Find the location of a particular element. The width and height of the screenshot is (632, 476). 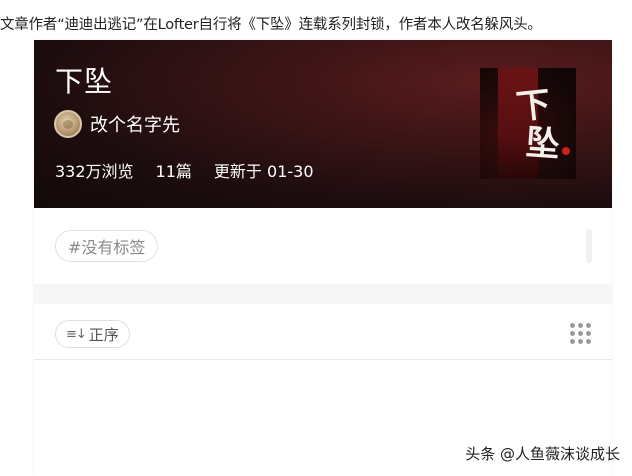

avatar is located at coordinates (68, 124).